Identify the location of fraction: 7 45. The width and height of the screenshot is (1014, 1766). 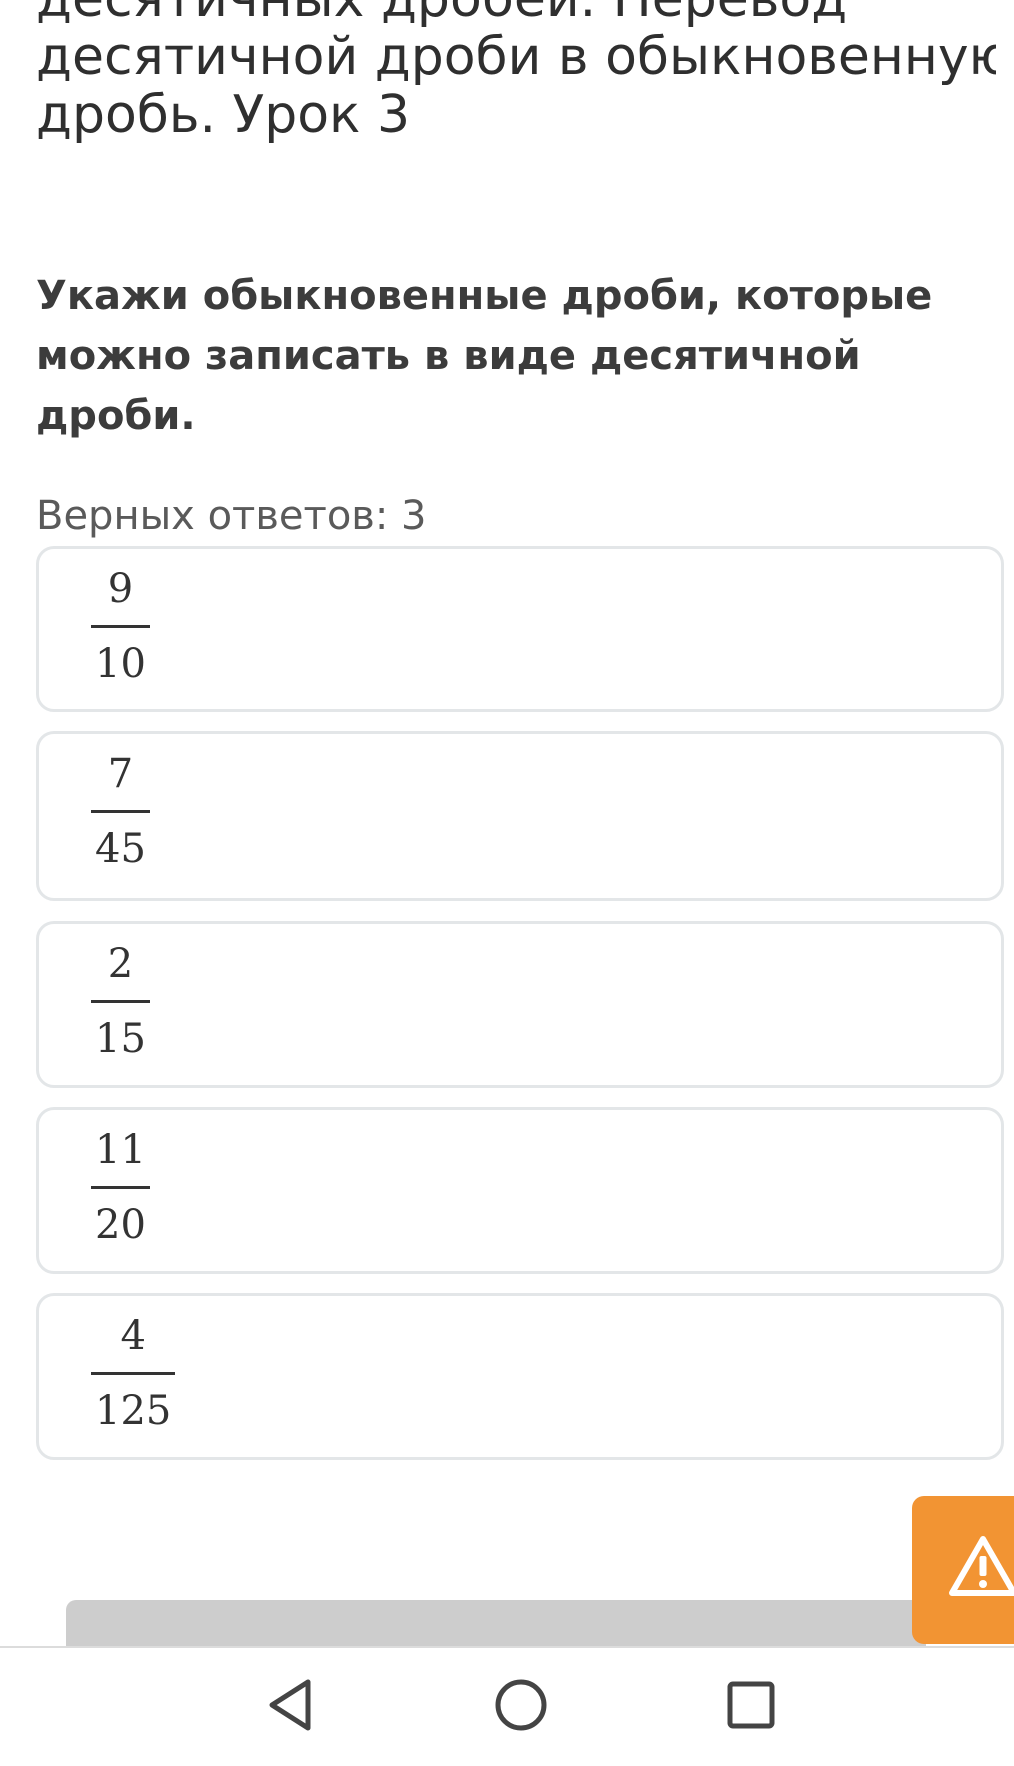
(120, 811).